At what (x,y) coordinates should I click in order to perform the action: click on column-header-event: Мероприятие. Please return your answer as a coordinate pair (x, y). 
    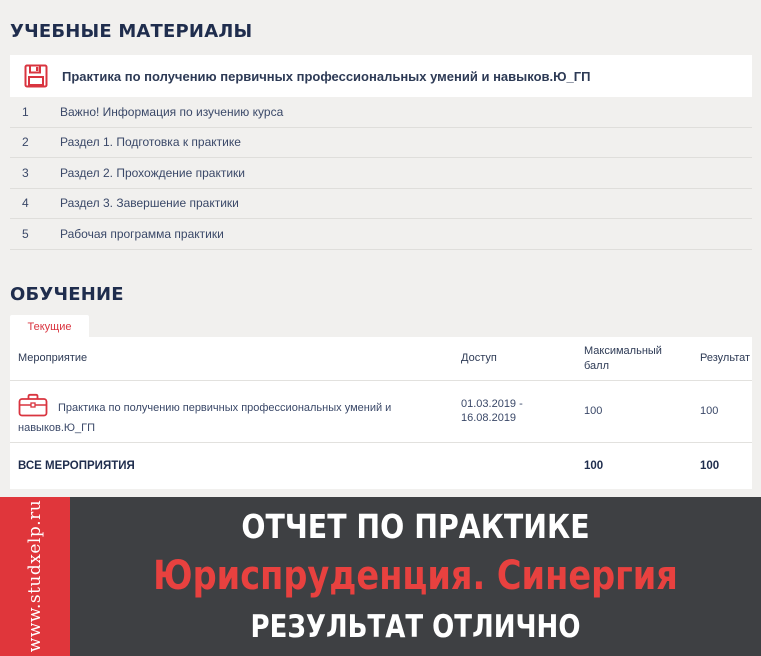
    Looking at the image, I should click on (53, 358).